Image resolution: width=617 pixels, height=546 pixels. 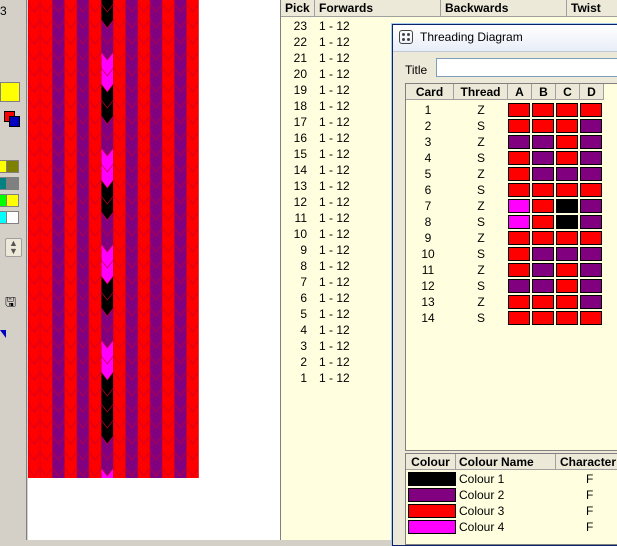 I want to click on card-row: 3Z, so click(x=511, y=142).